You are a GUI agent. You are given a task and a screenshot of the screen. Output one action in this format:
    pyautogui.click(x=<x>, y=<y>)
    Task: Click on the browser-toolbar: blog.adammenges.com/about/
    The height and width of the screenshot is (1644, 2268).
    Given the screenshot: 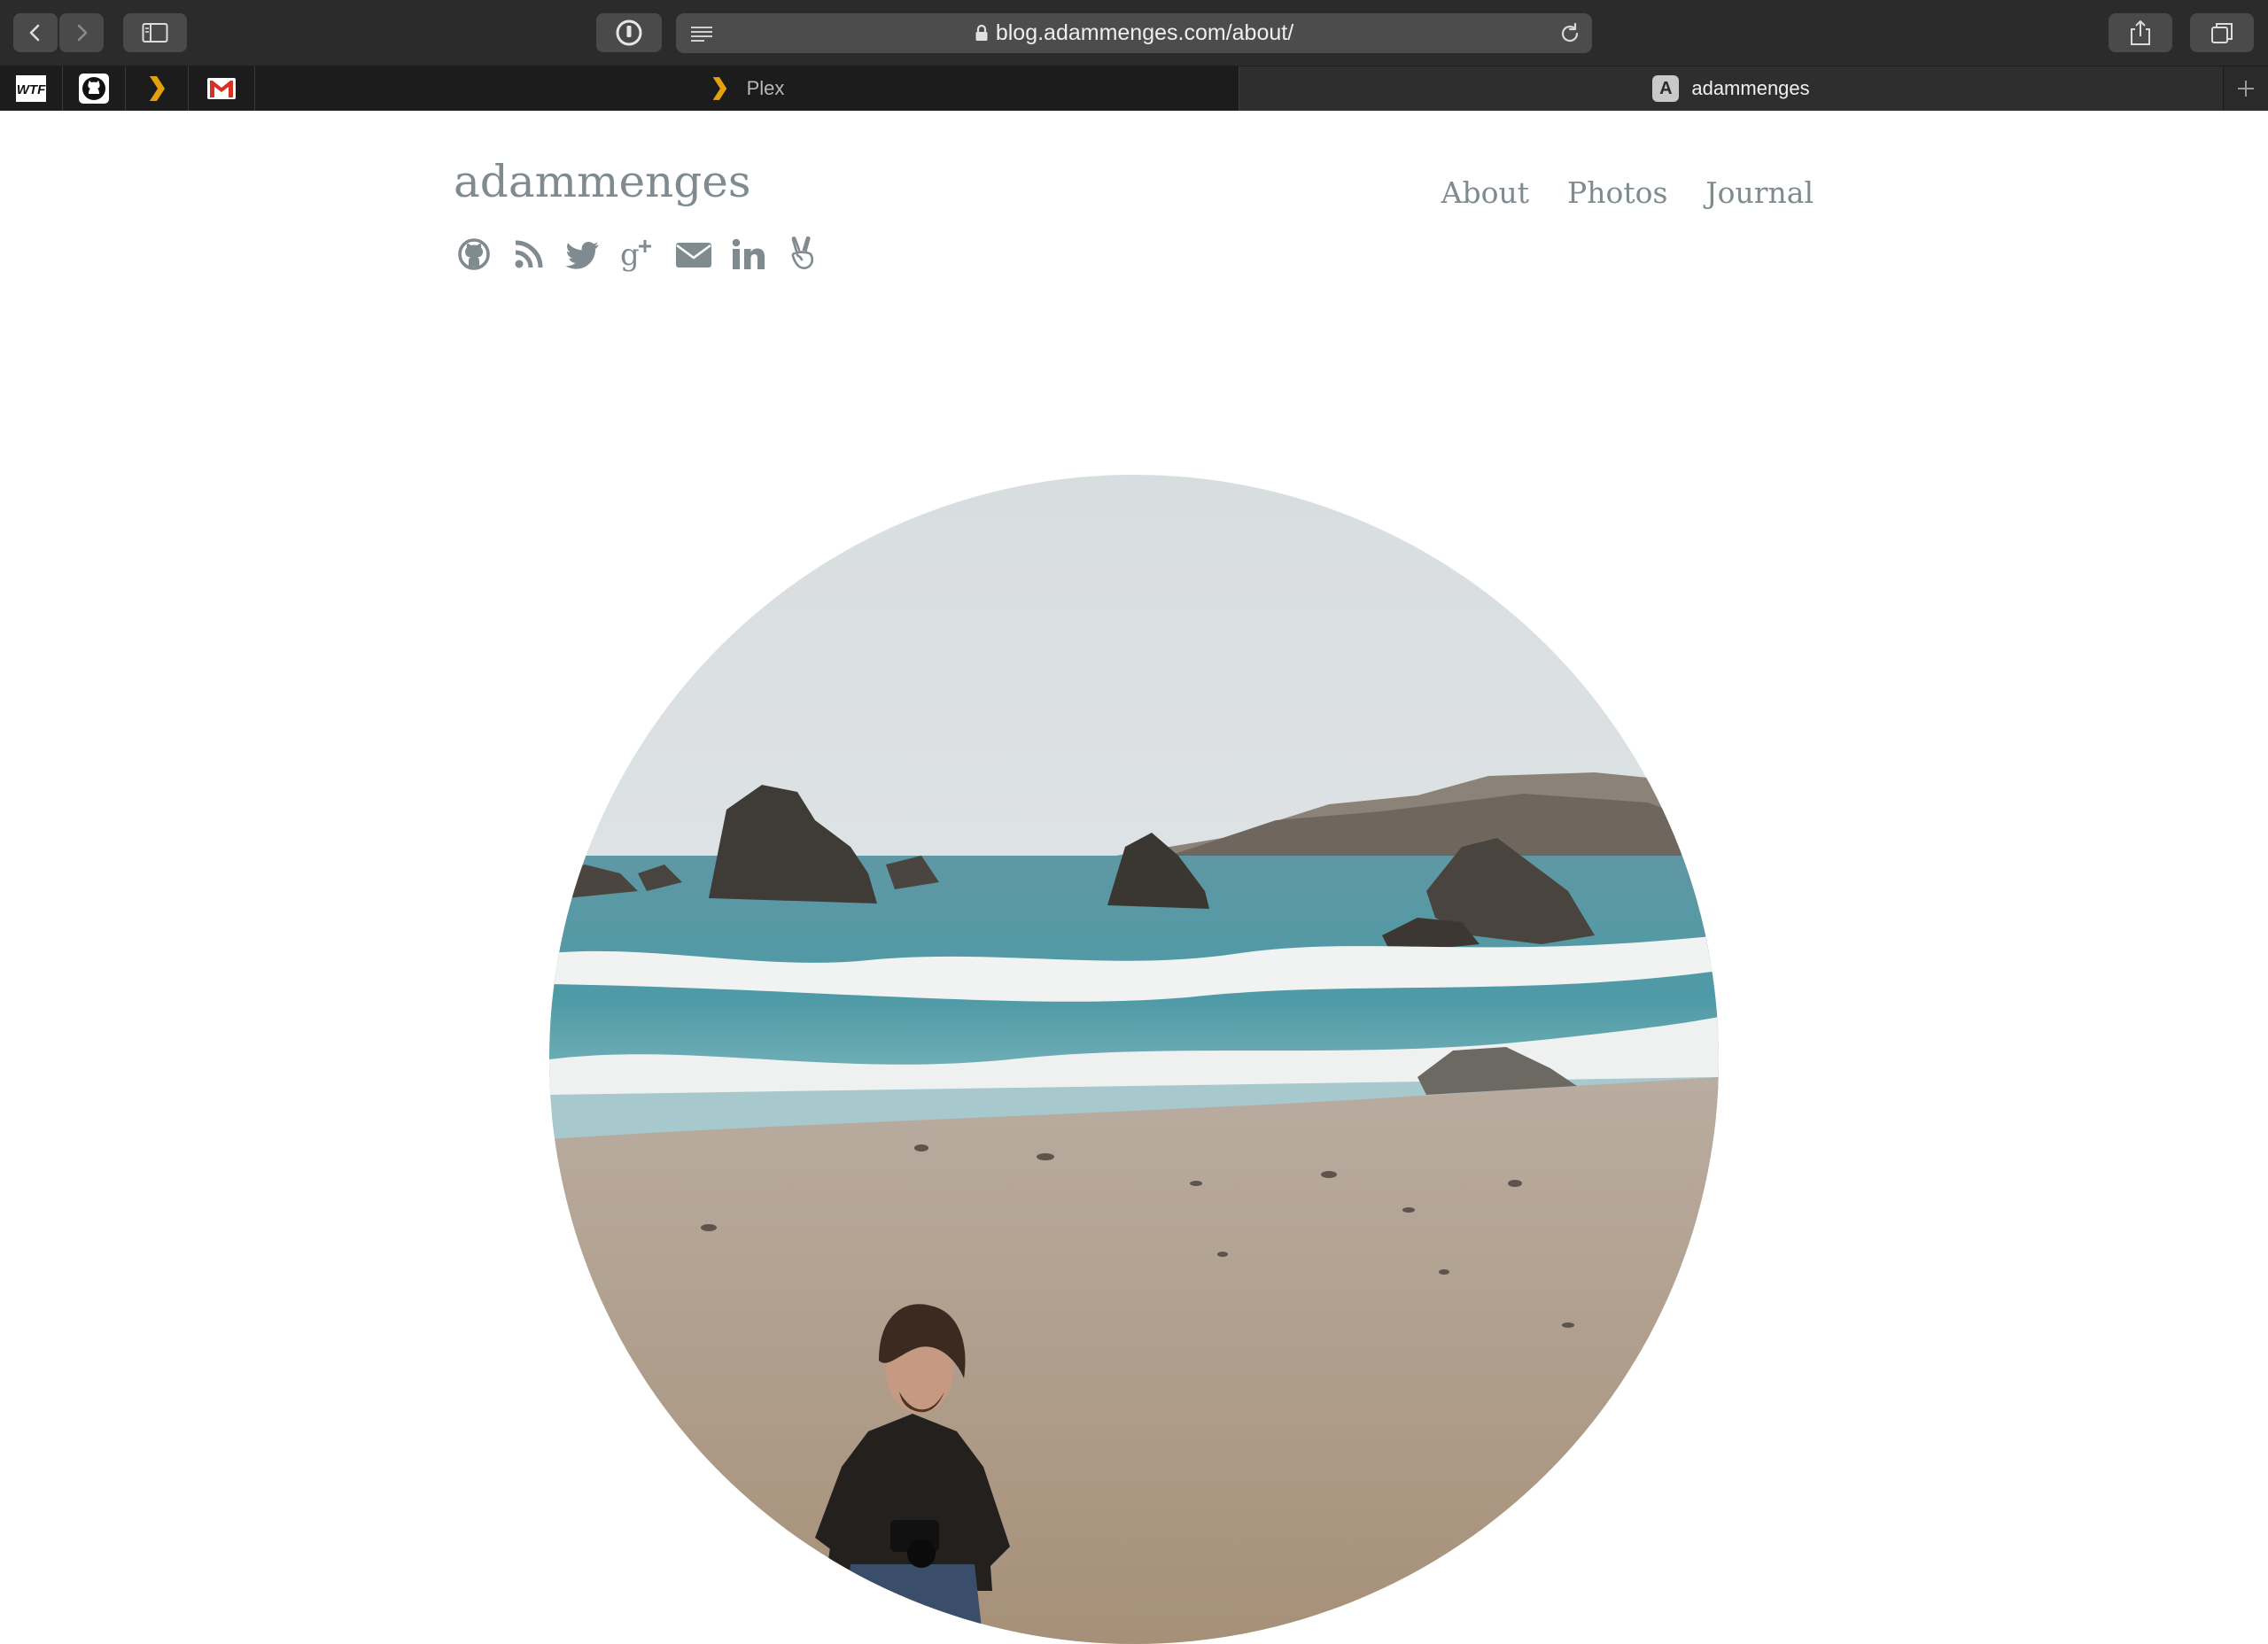 What is the action you would take?
    pyautogui.click(x=1134, y=33)
    